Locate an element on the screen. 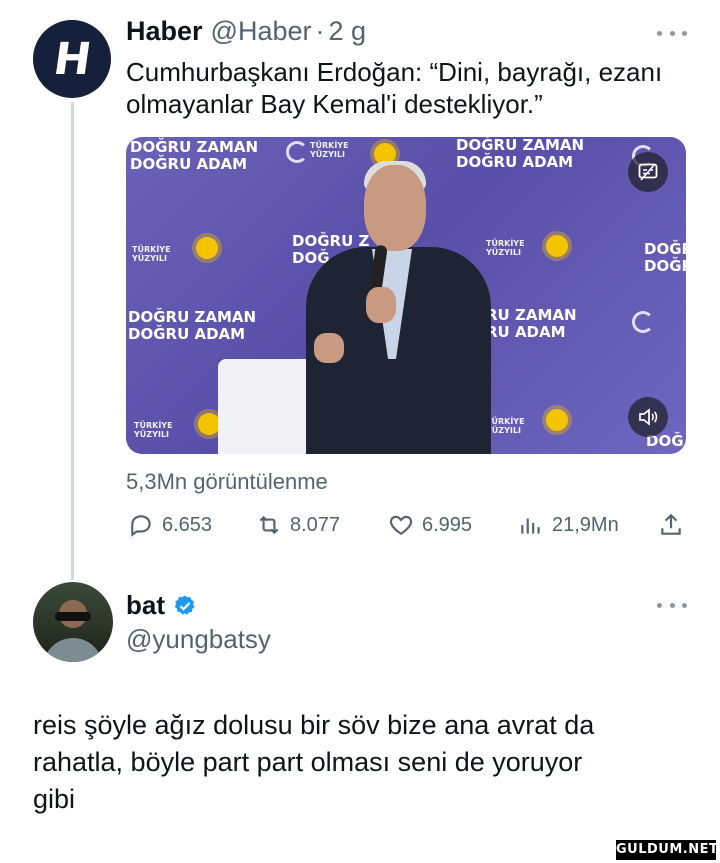 The height and width of the screenshot is (863, 720). analytics-icon is located at coordinates (530, 526).